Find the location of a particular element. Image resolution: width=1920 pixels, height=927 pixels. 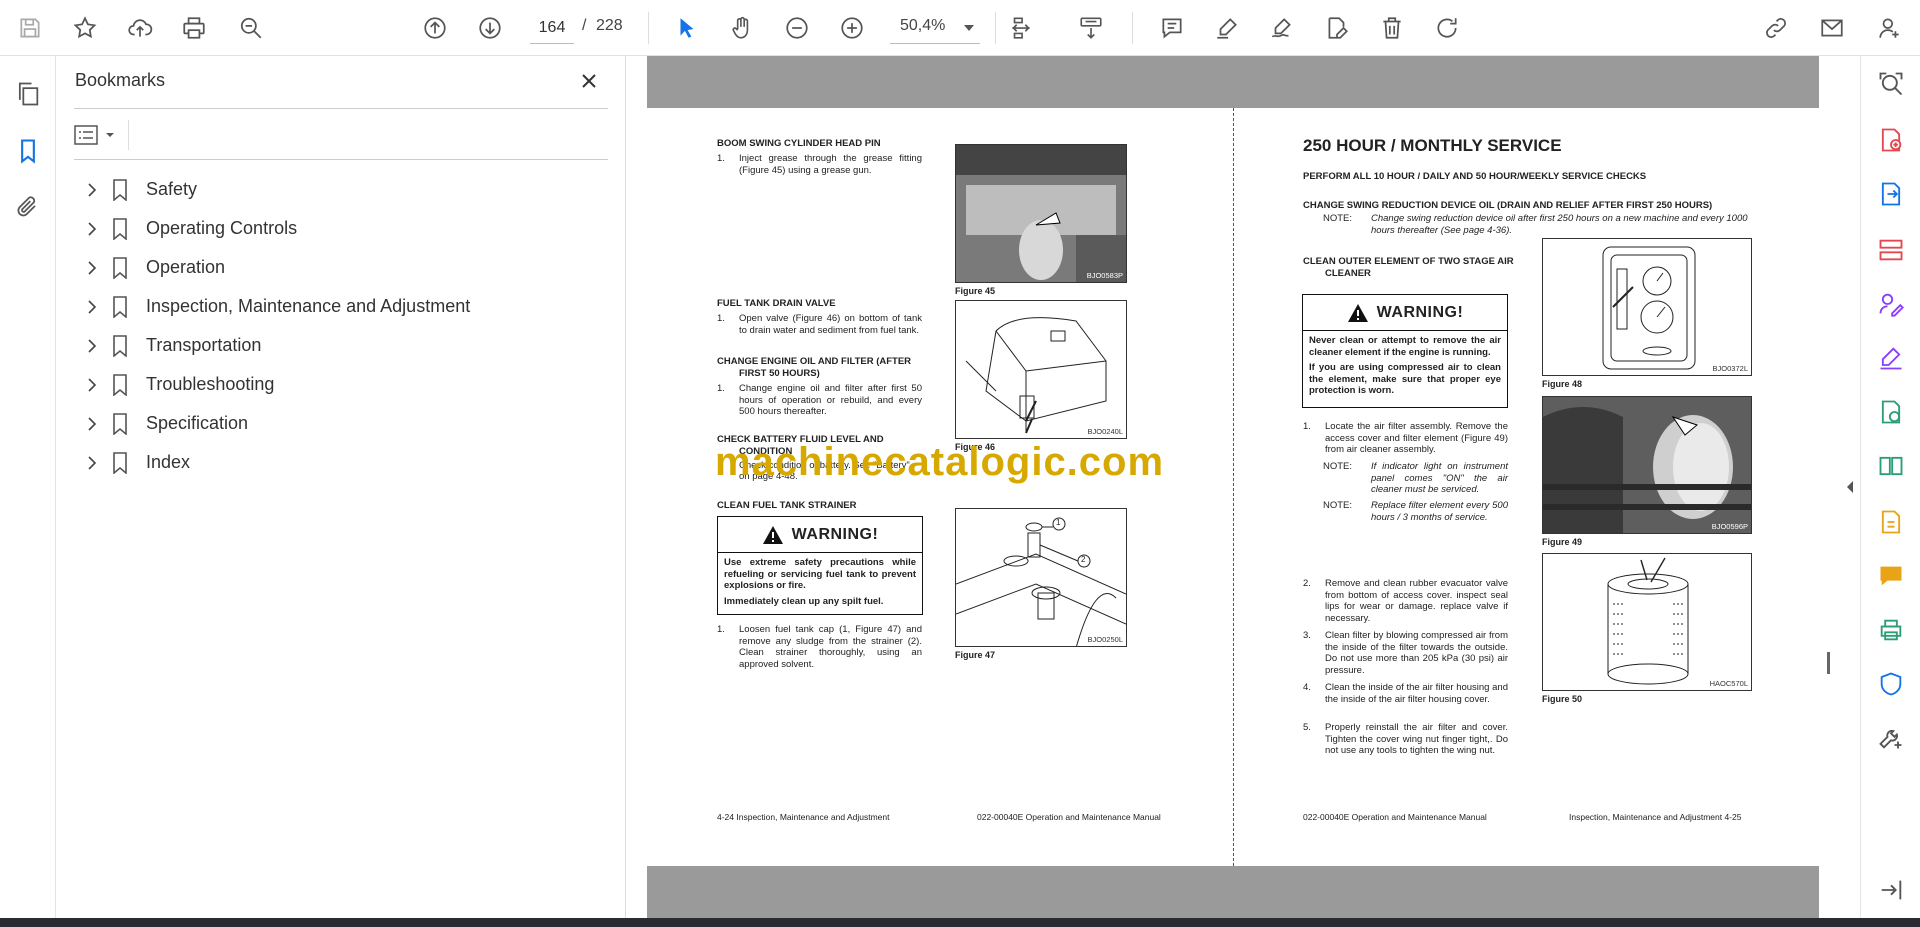

collapse-right-panel-icon is located at coordinates (1850, 489).